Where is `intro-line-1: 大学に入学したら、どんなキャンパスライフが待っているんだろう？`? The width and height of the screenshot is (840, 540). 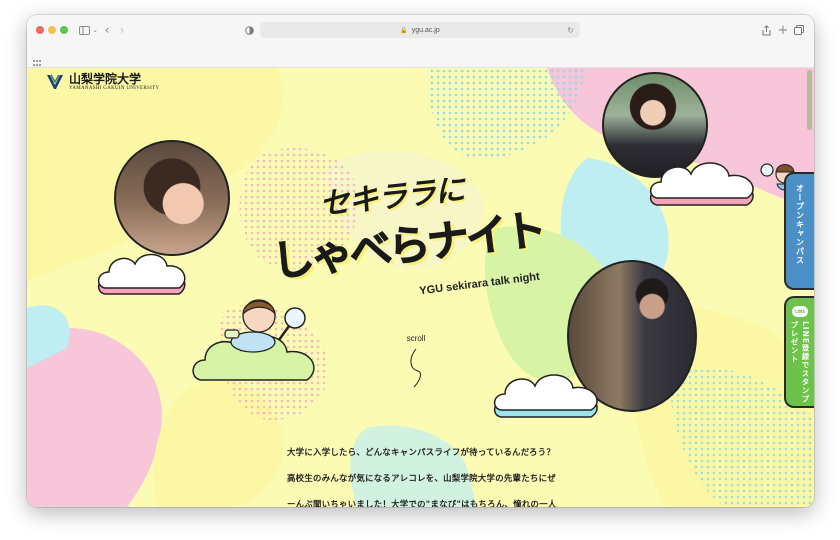
intro-line-1: 大学に入学したら、どんなキャンパスライフが待っているんだろう？ is located at coordinates (421, 452).